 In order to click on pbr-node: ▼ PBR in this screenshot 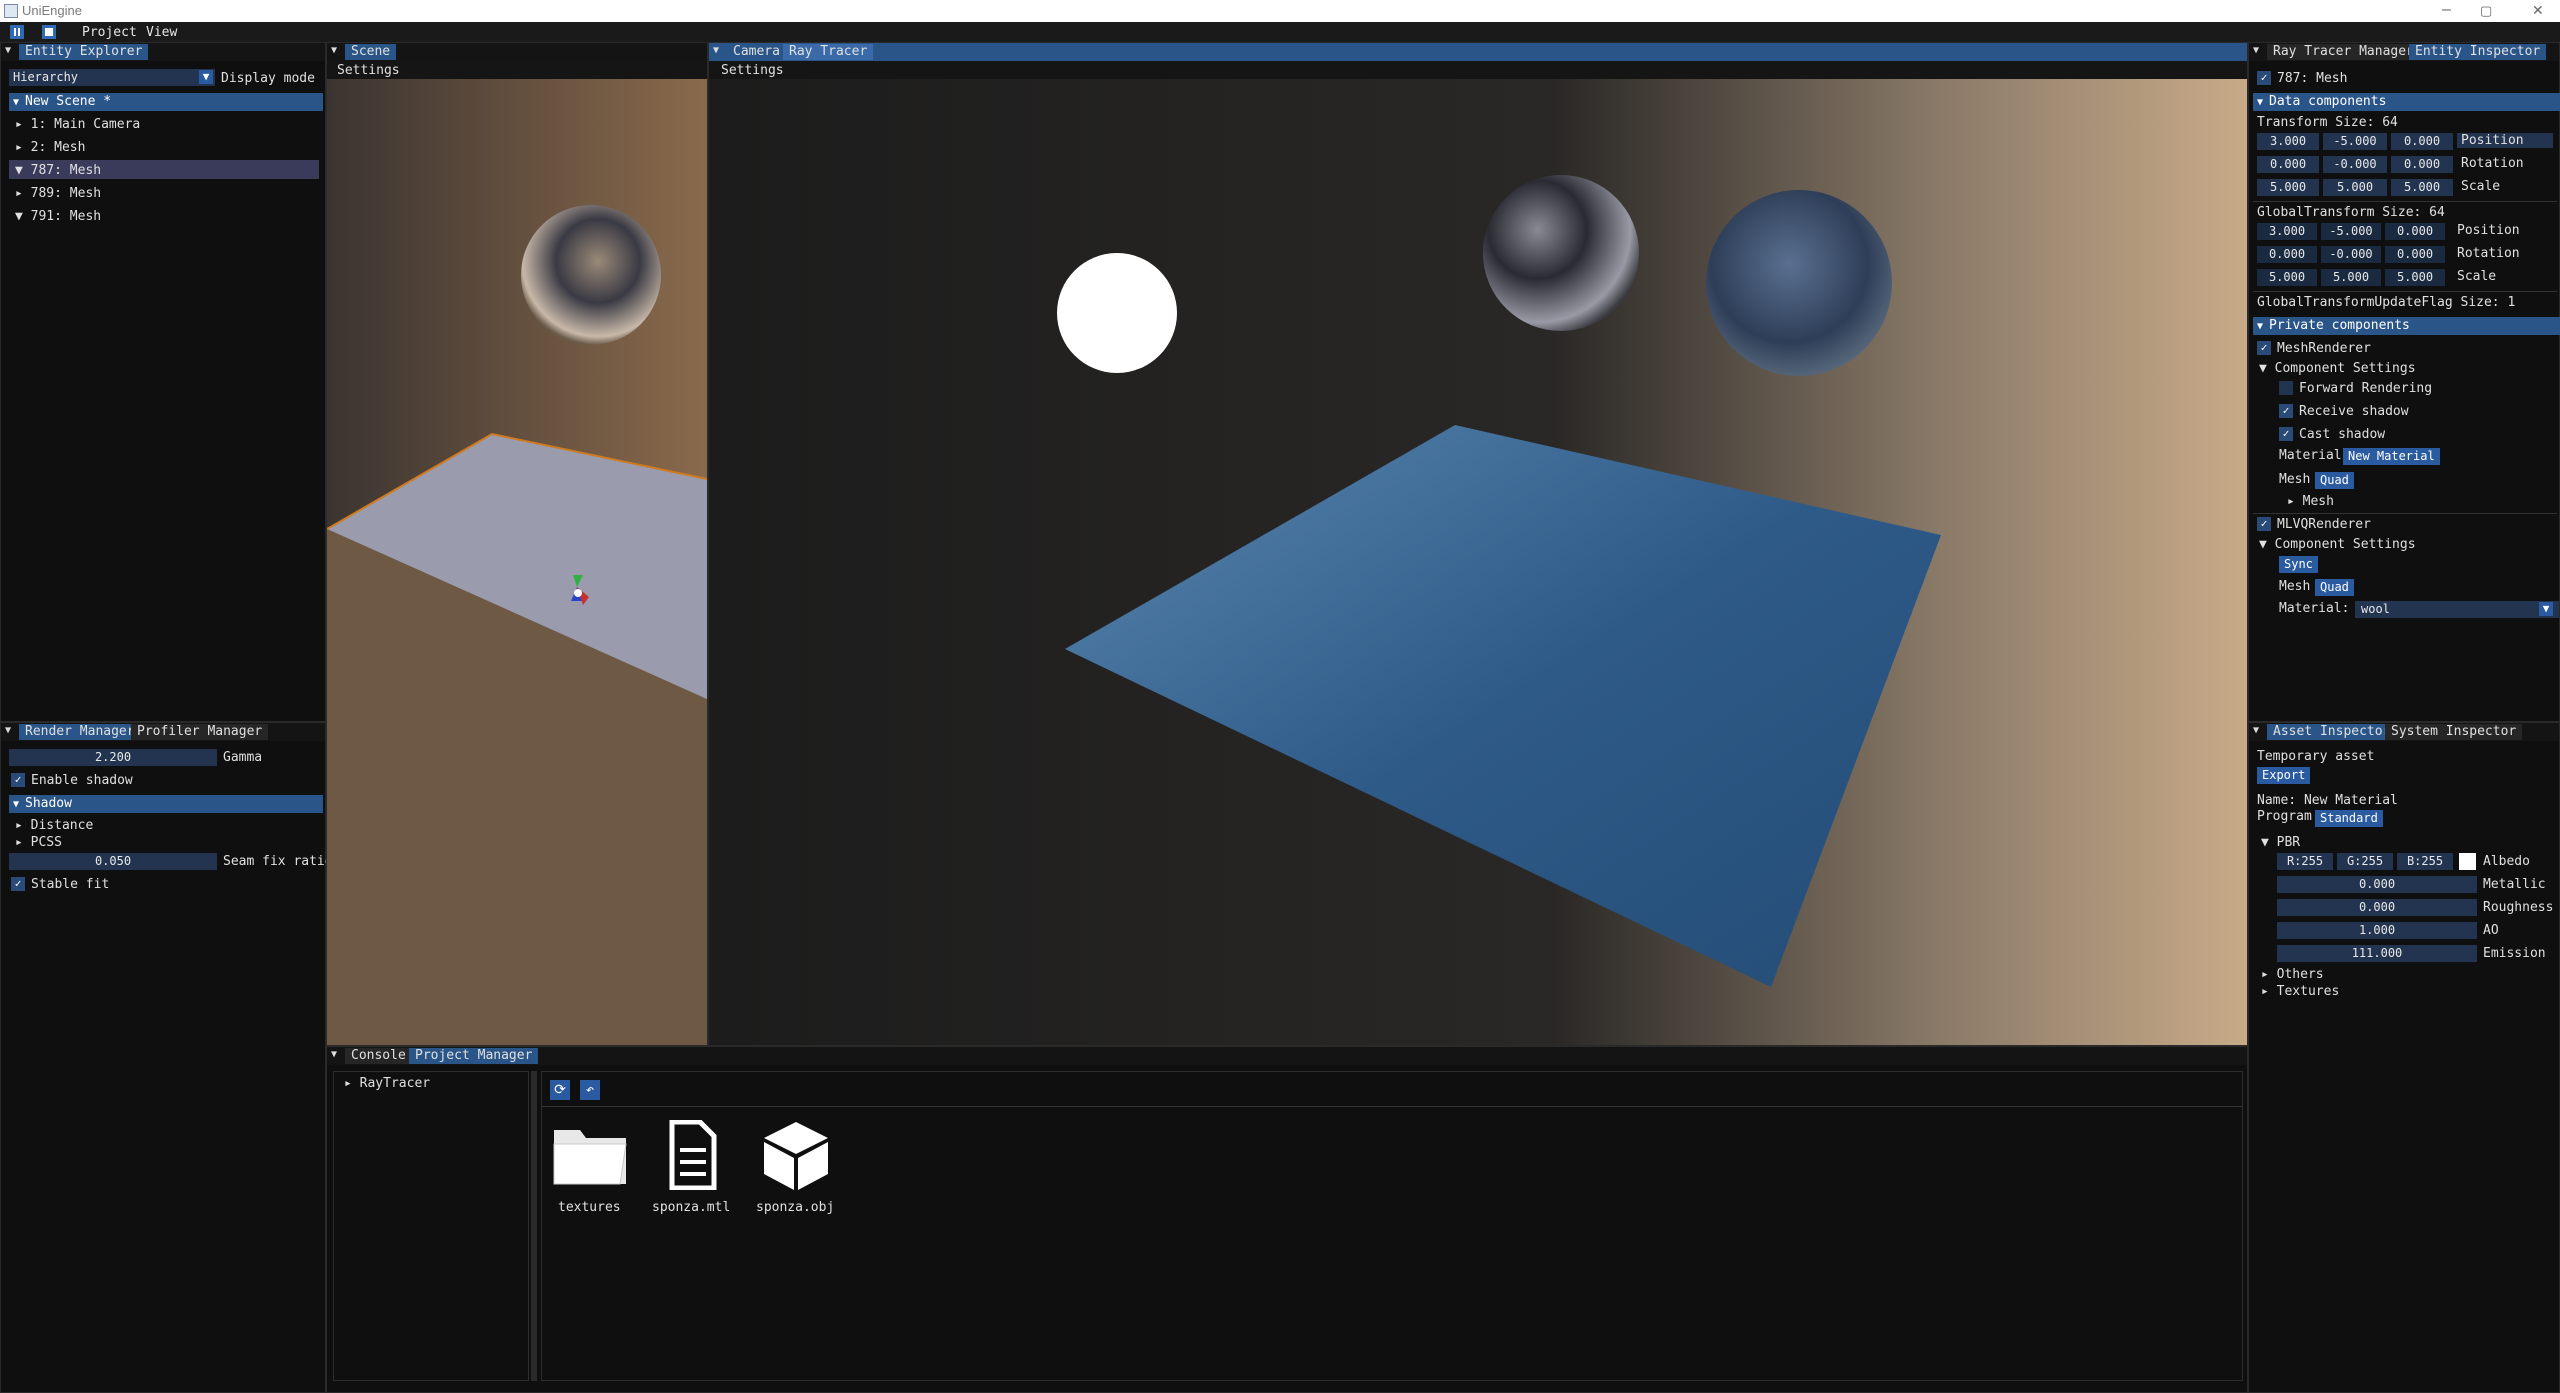, I will do `click(2280, 842)`.